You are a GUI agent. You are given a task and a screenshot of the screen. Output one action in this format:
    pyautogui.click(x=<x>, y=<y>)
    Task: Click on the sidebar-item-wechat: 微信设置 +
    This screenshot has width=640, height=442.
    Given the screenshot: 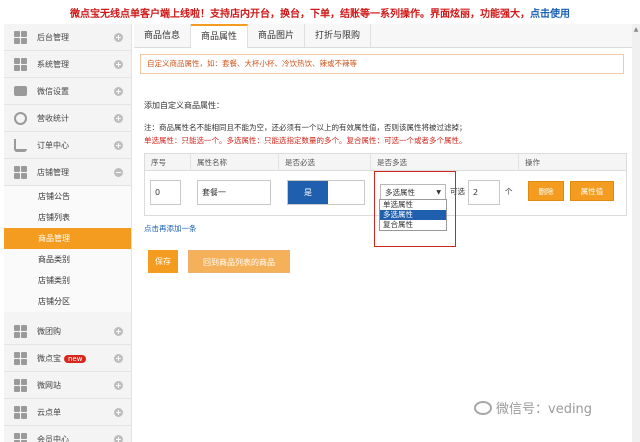 What is the action you would take?
    pyautogui.click(x=67, y=91)
    